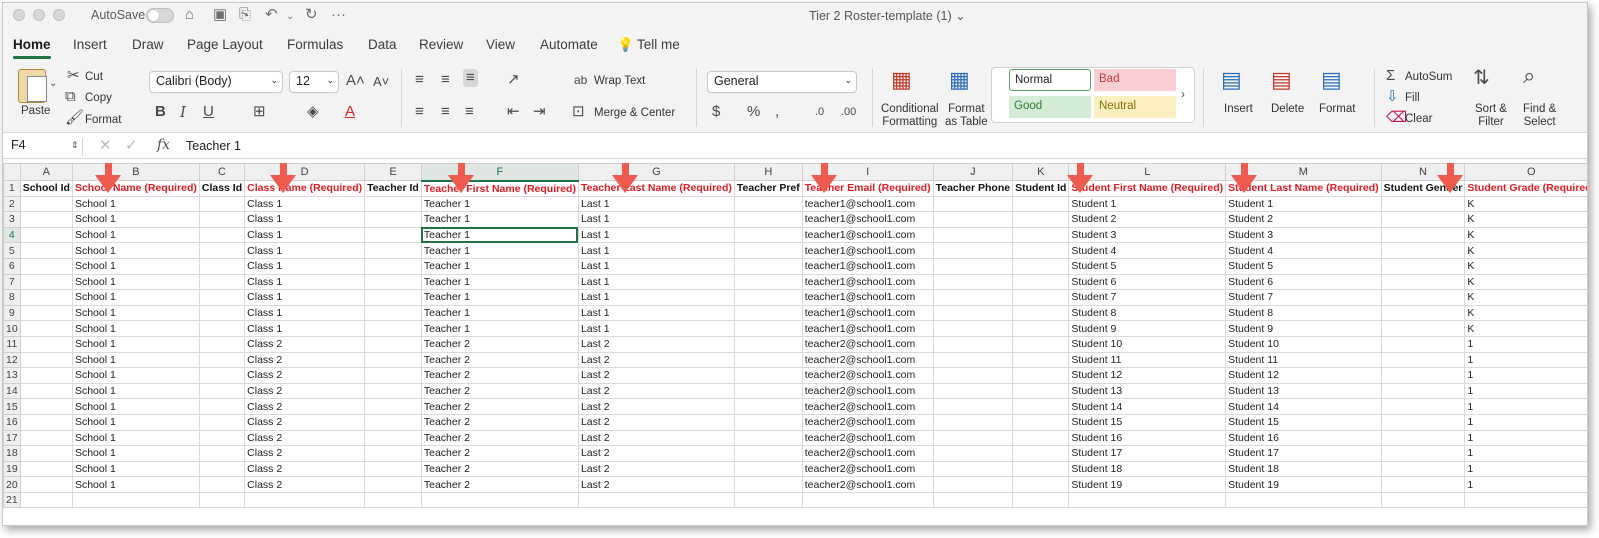 The height and width of the screenshot is (538, 1599). Describe the element at coordinates (539, 112) in the screenshot. I see `increase-indent-icon: ⇥` at that location.